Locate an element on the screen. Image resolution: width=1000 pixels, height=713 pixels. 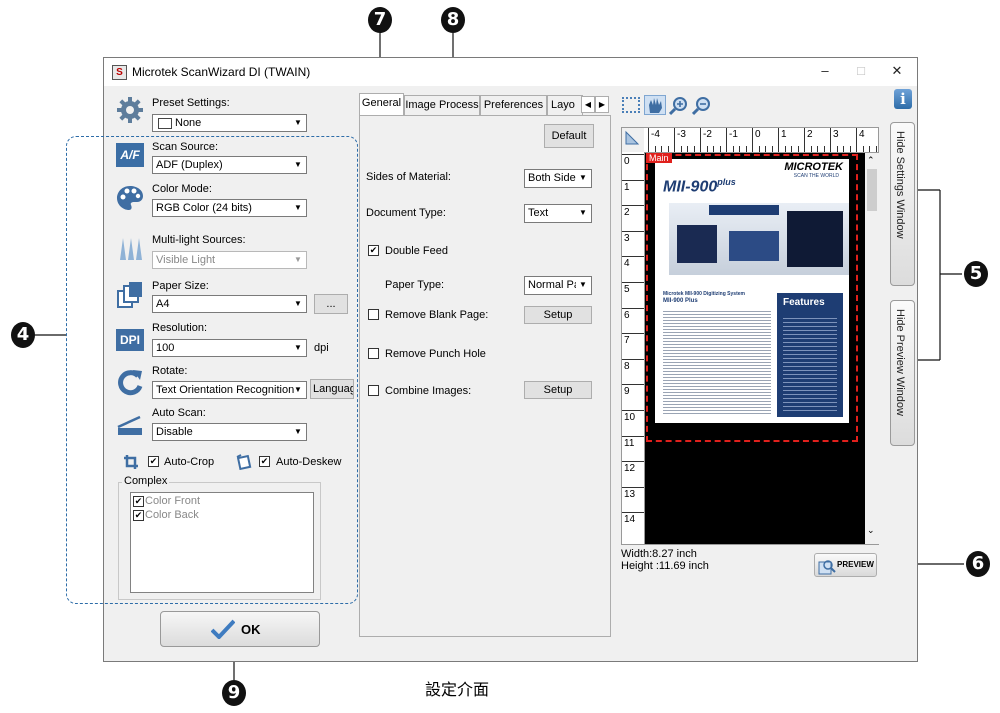
minimize-button: – is located at coordinates (825, 71).